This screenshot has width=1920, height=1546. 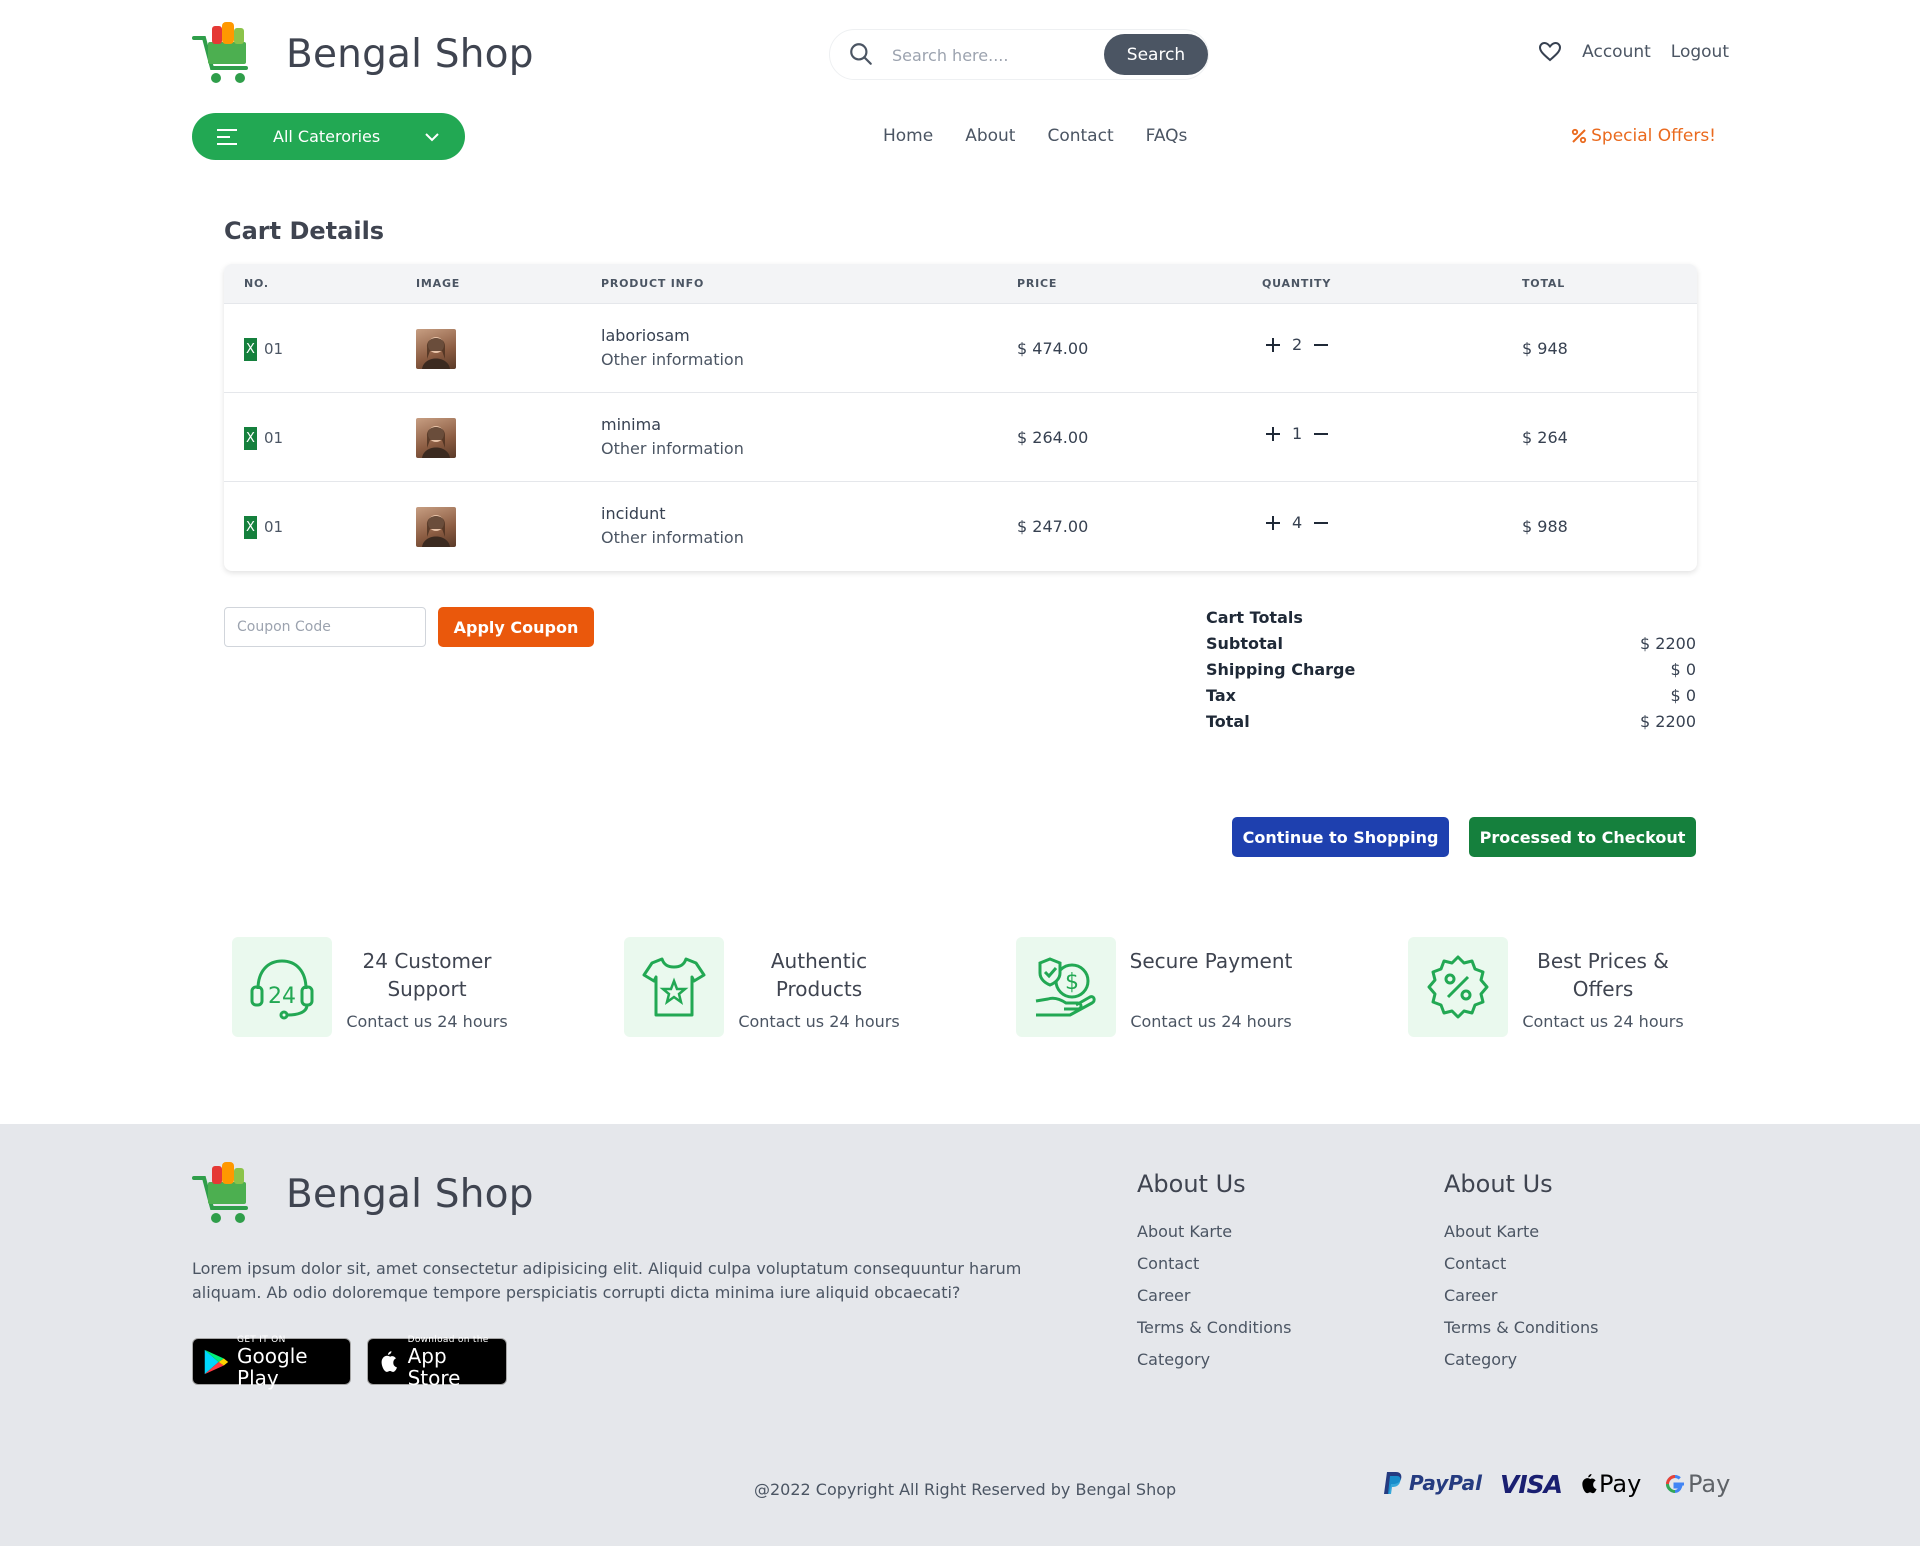 I want to click on total-value: $ 2200, so click(x=1668, y=721).